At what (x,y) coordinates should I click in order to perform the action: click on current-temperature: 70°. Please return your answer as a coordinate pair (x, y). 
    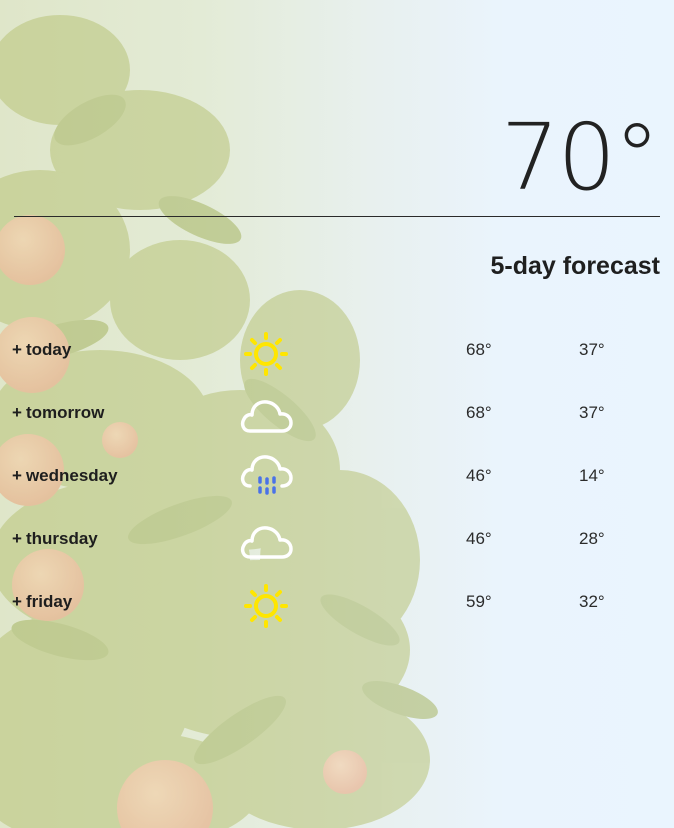
    Looking at the image, I should click on (580, 157).